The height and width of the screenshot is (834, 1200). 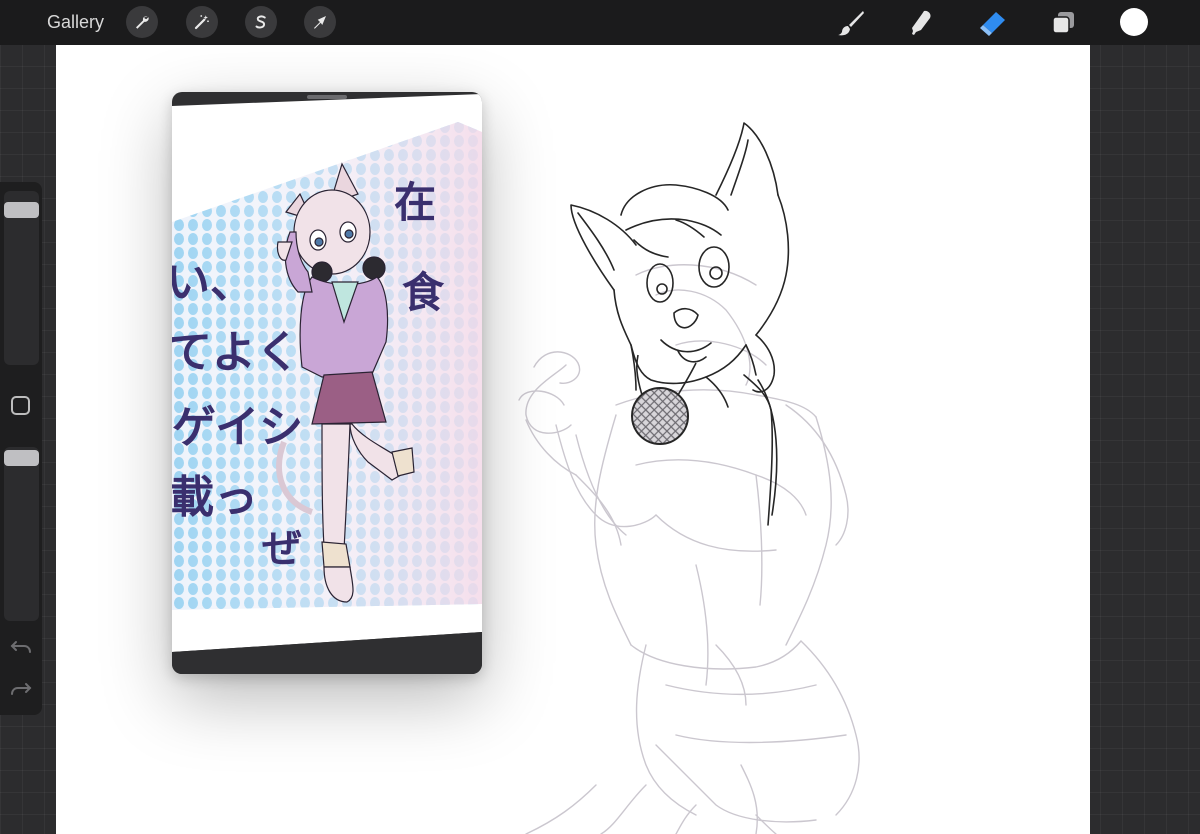 I want to click on gallery-button: Gallery, so click(x=75, y=22).